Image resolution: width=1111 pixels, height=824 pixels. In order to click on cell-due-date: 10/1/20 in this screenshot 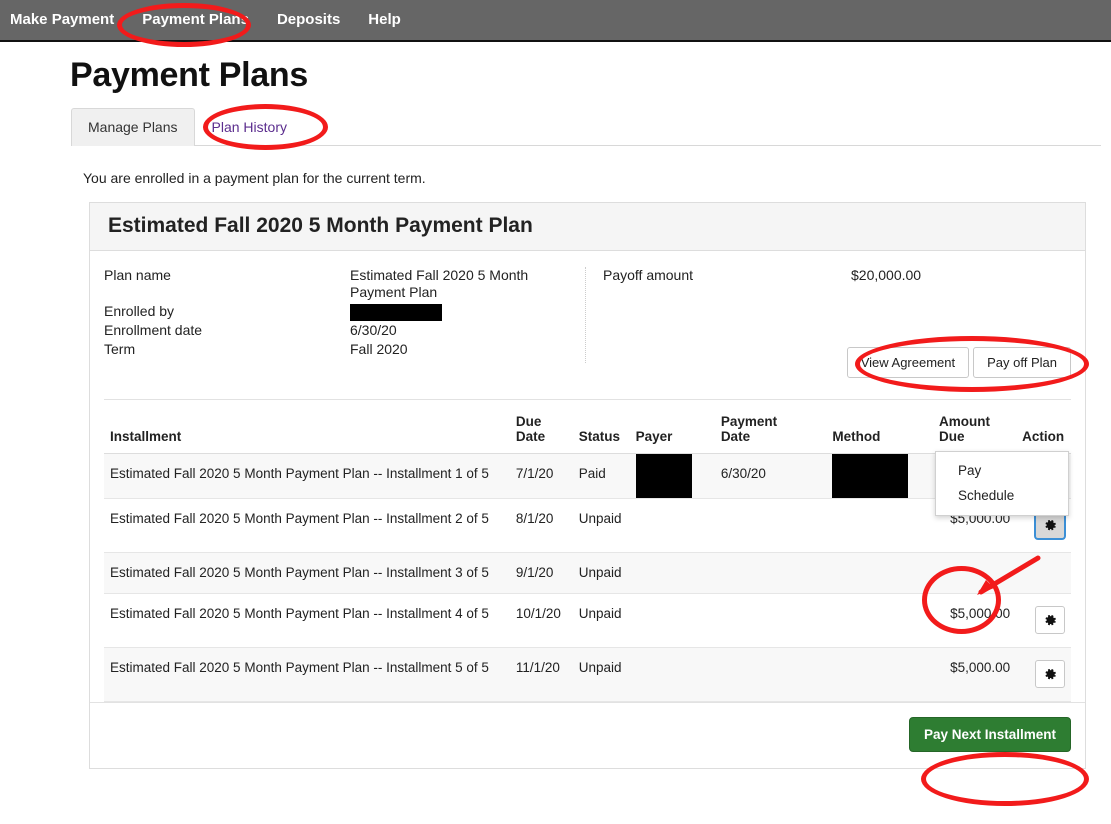, I will do `click(541, 620)`.